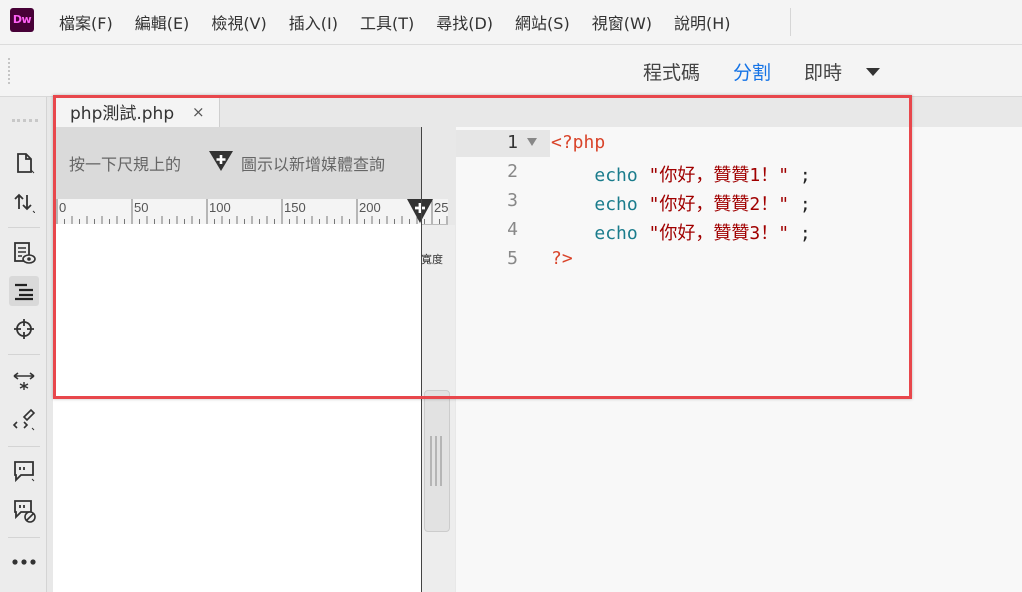 Image resolution: width=1022 pixels, height=592 pixels. I want to click on code-text: echo "你好，贊贊1！" ;, so click(681, 174).